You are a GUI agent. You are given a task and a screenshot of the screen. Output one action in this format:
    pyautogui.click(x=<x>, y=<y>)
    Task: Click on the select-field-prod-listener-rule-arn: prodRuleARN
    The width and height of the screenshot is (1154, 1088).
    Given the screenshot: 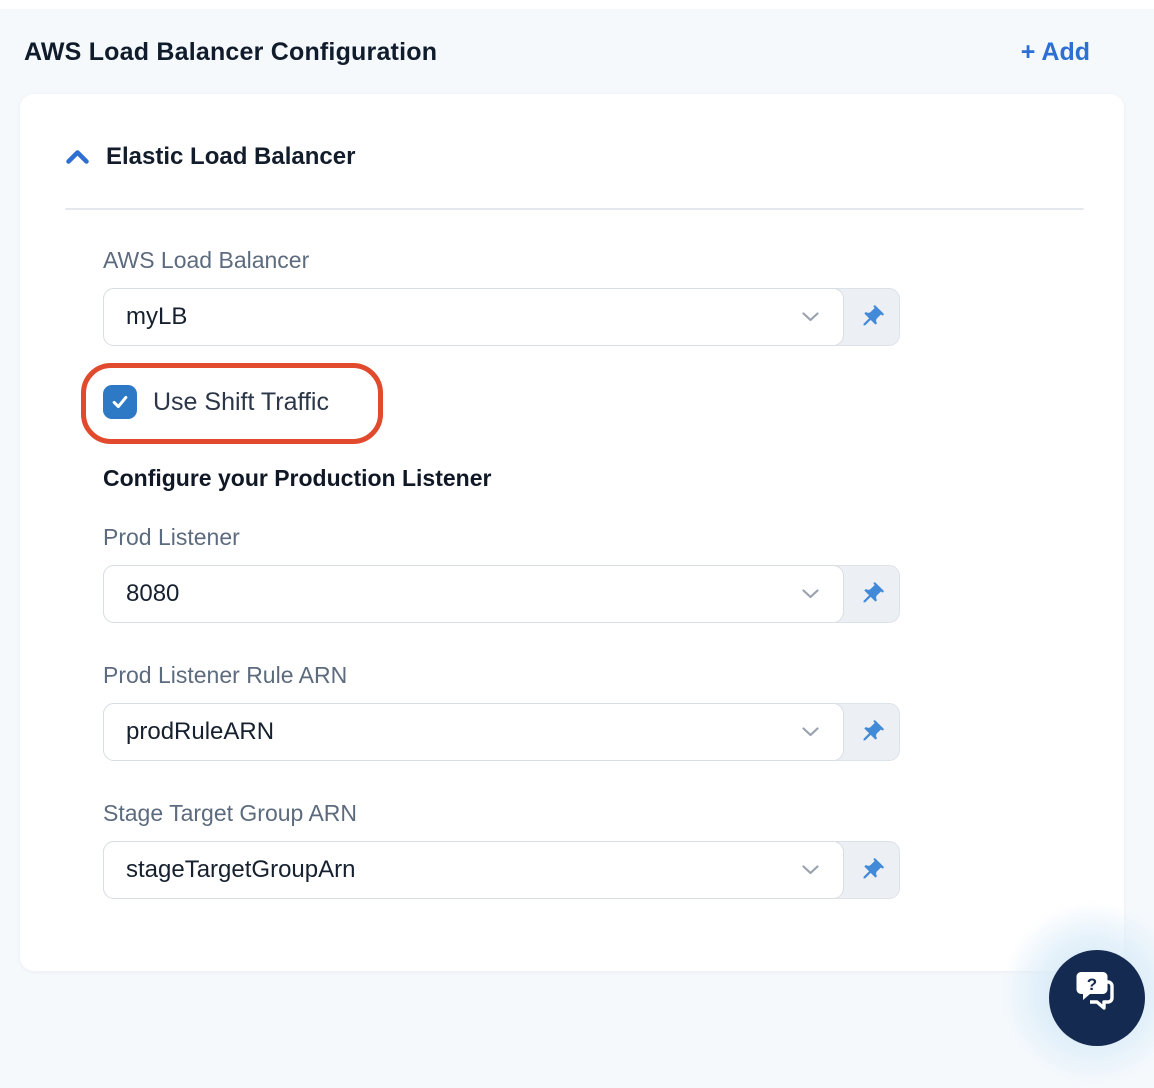 What is the action you would take?
    pyautogui.click(x=501, y=732)
    